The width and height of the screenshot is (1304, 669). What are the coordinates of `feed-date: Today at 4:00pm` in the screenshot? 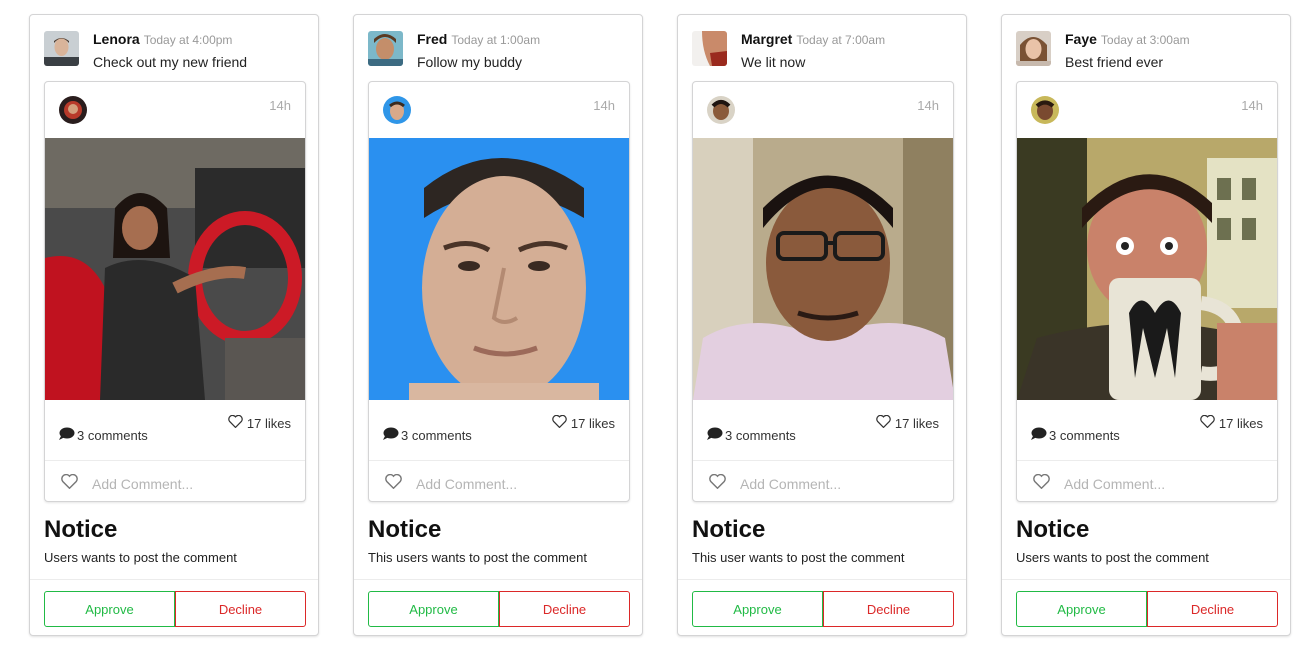 It's located at (188, 40).